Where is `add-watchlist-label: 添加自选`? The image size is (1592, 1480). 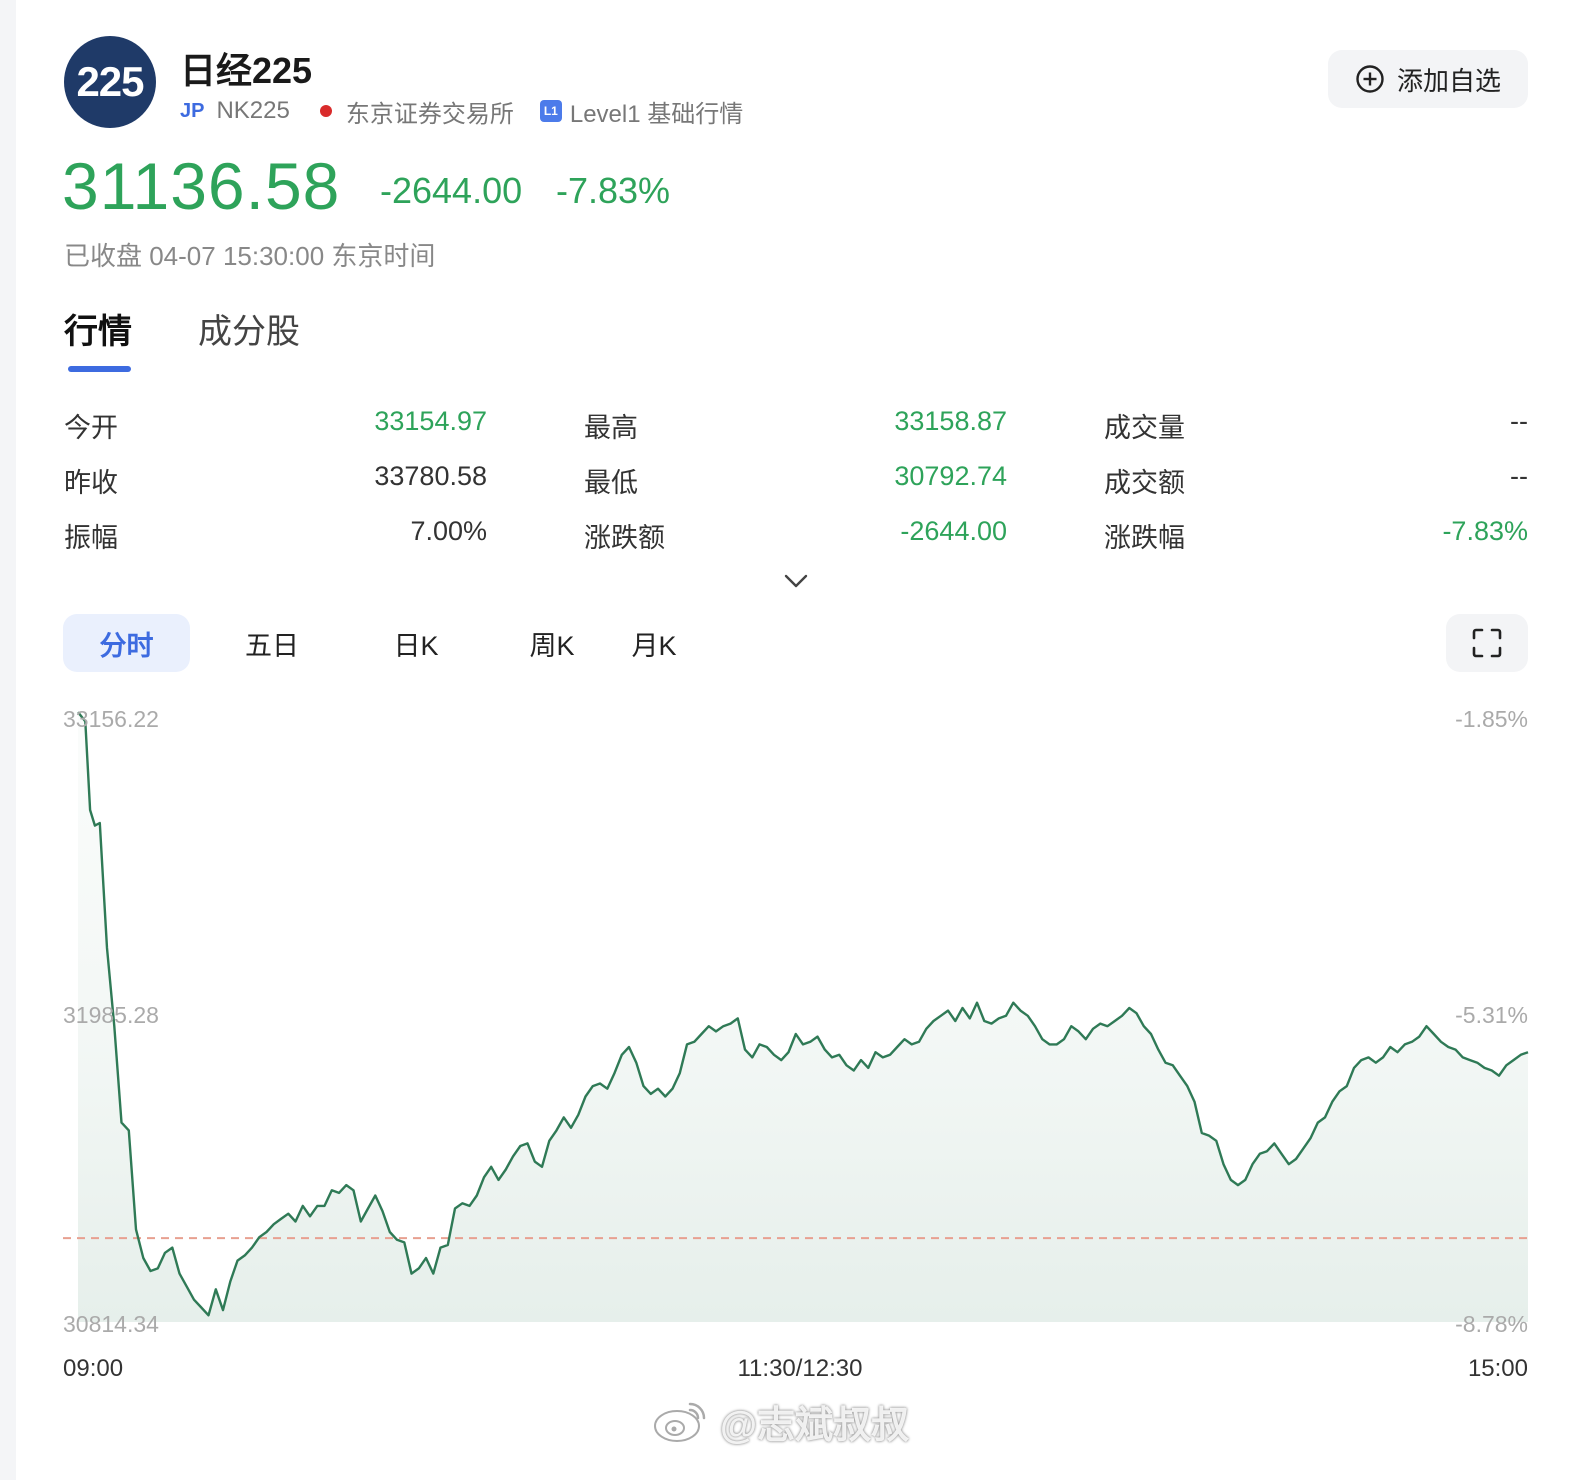 add-watchlist-label: 添加自选 is located at coordinates (1448, 80).